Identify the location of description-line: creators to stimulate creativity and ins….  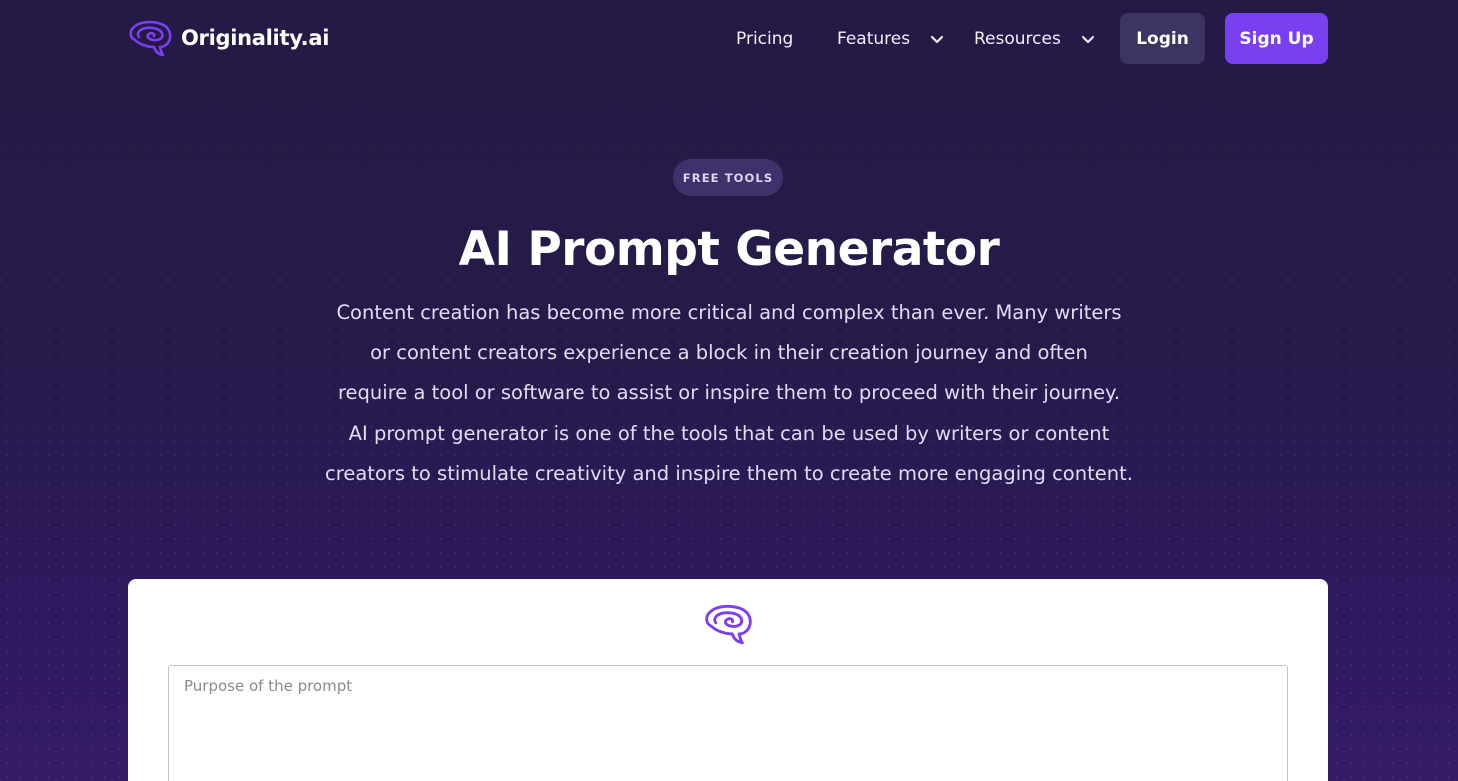
(729, 473).